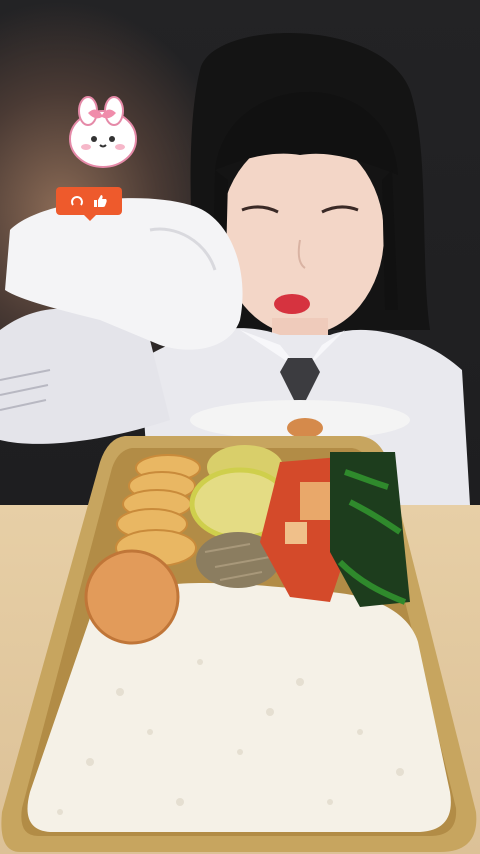  What do you see at coordinates (100, 201) in the screenshot?
I see `like-thumb-icon` at bounding box center [100, 201].